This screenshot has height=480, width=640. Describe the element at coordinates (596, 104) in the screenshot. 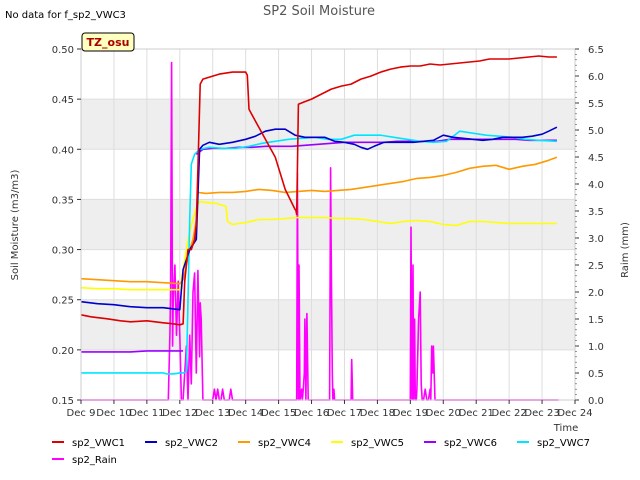

I see `y2-tick-label: 5.5` at that location.